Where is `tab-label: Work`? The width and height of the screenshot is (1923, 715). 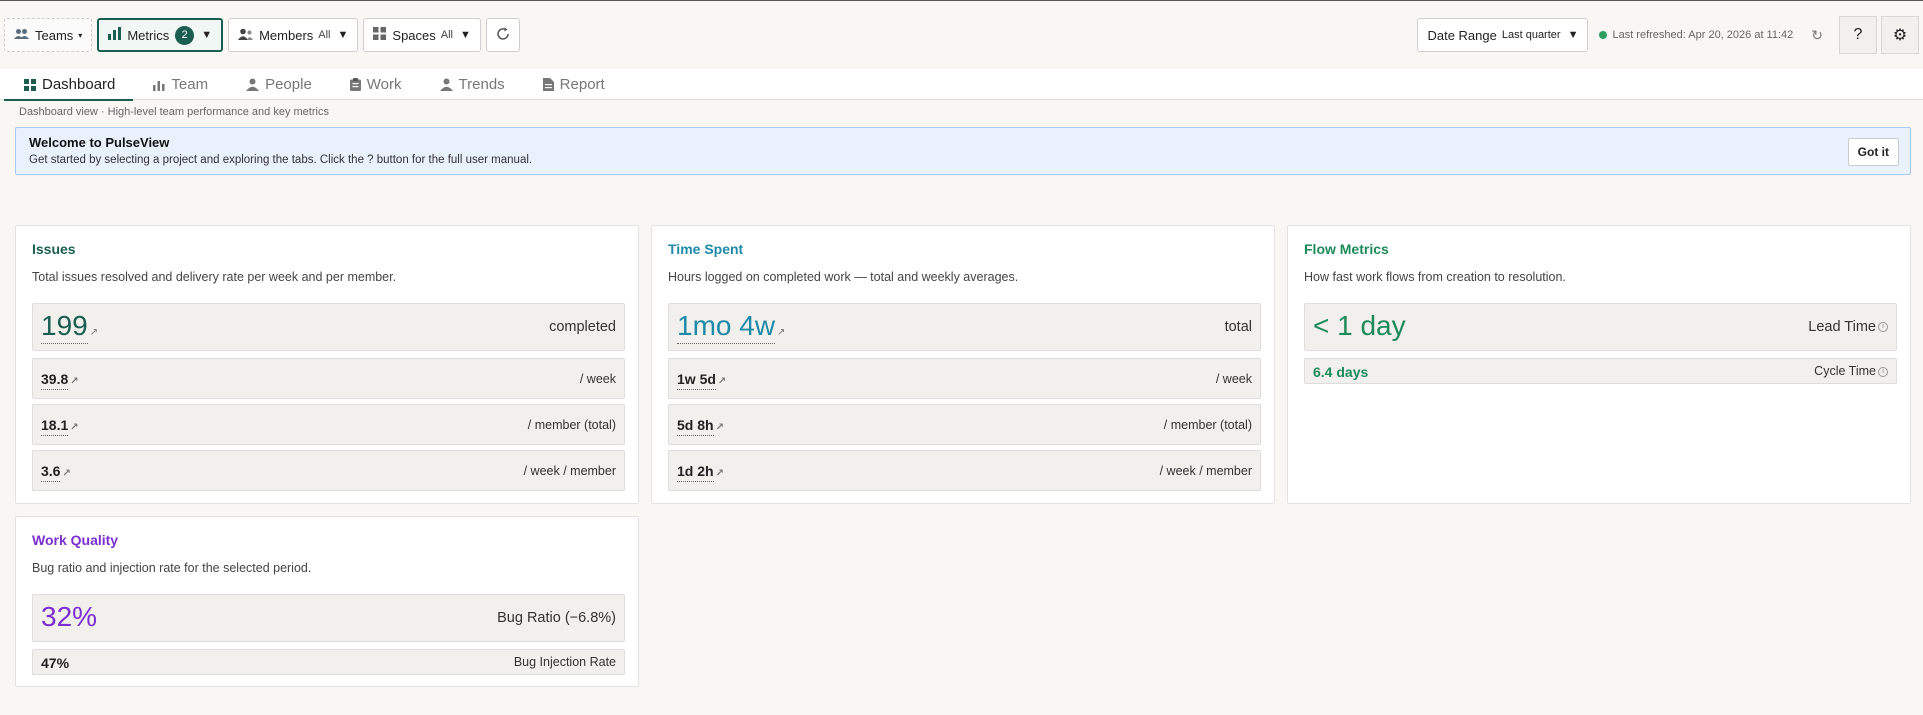 tab-label: Work is located at coordinates (384, 84).